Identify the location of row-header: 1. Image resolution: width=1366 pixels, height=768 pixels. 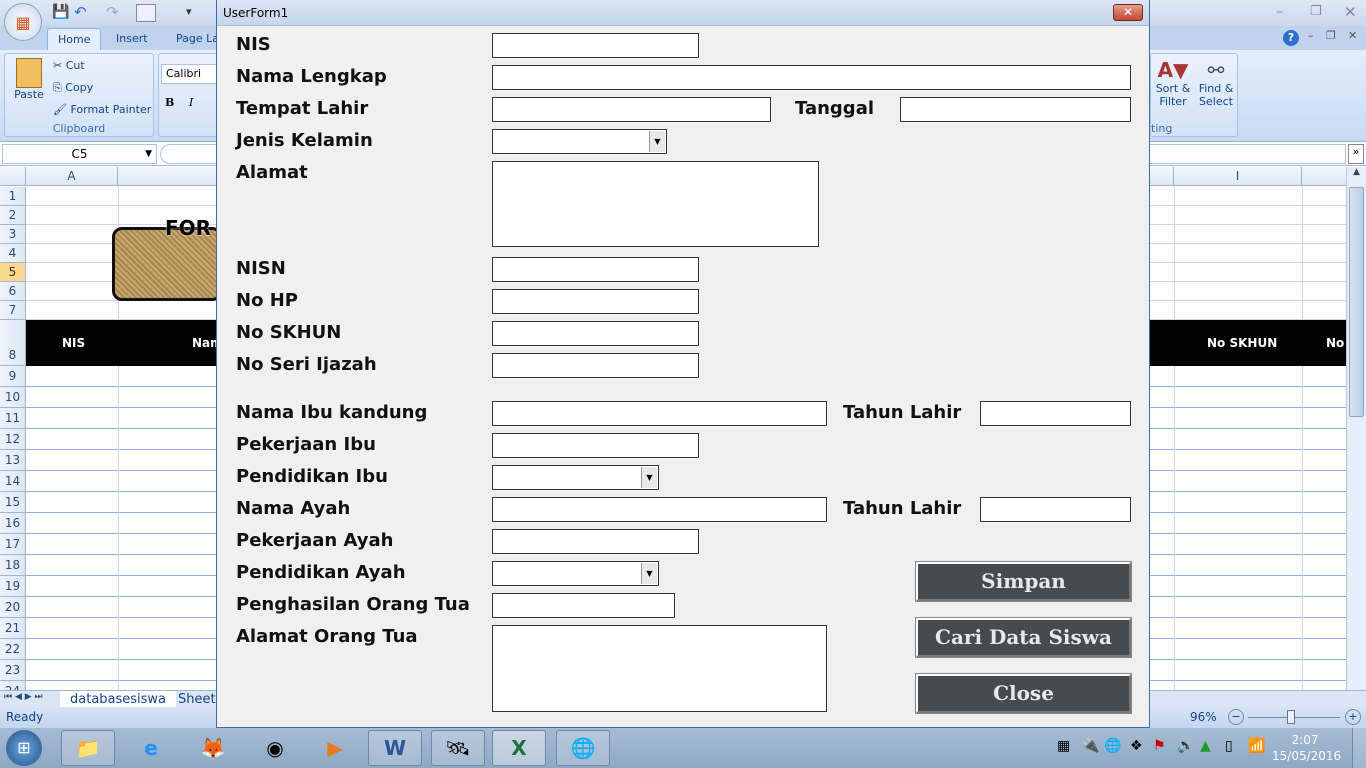
(13, 196).